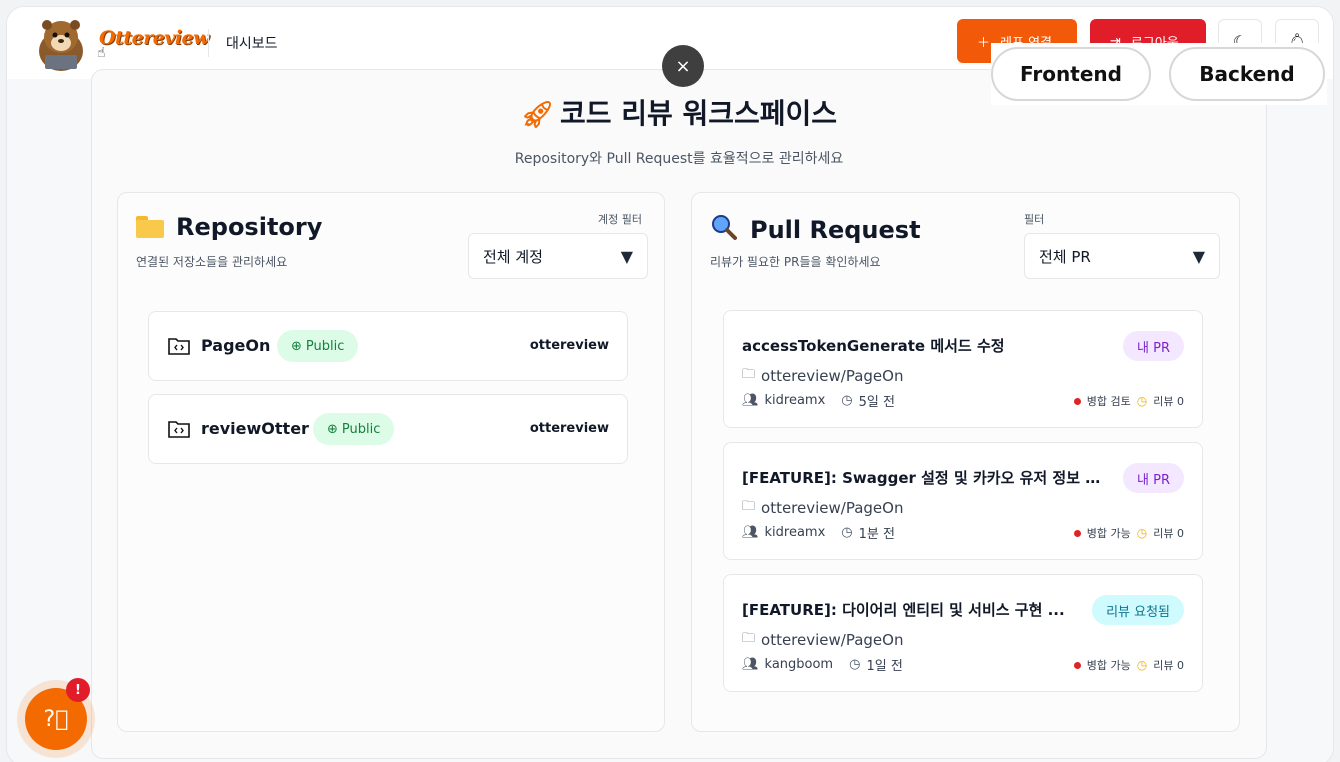  What do you see at coordinates (558, 256) in the screenshot?
I see `account-filter-select: 전체 계정 ▼` at bounding box center [558, 256].